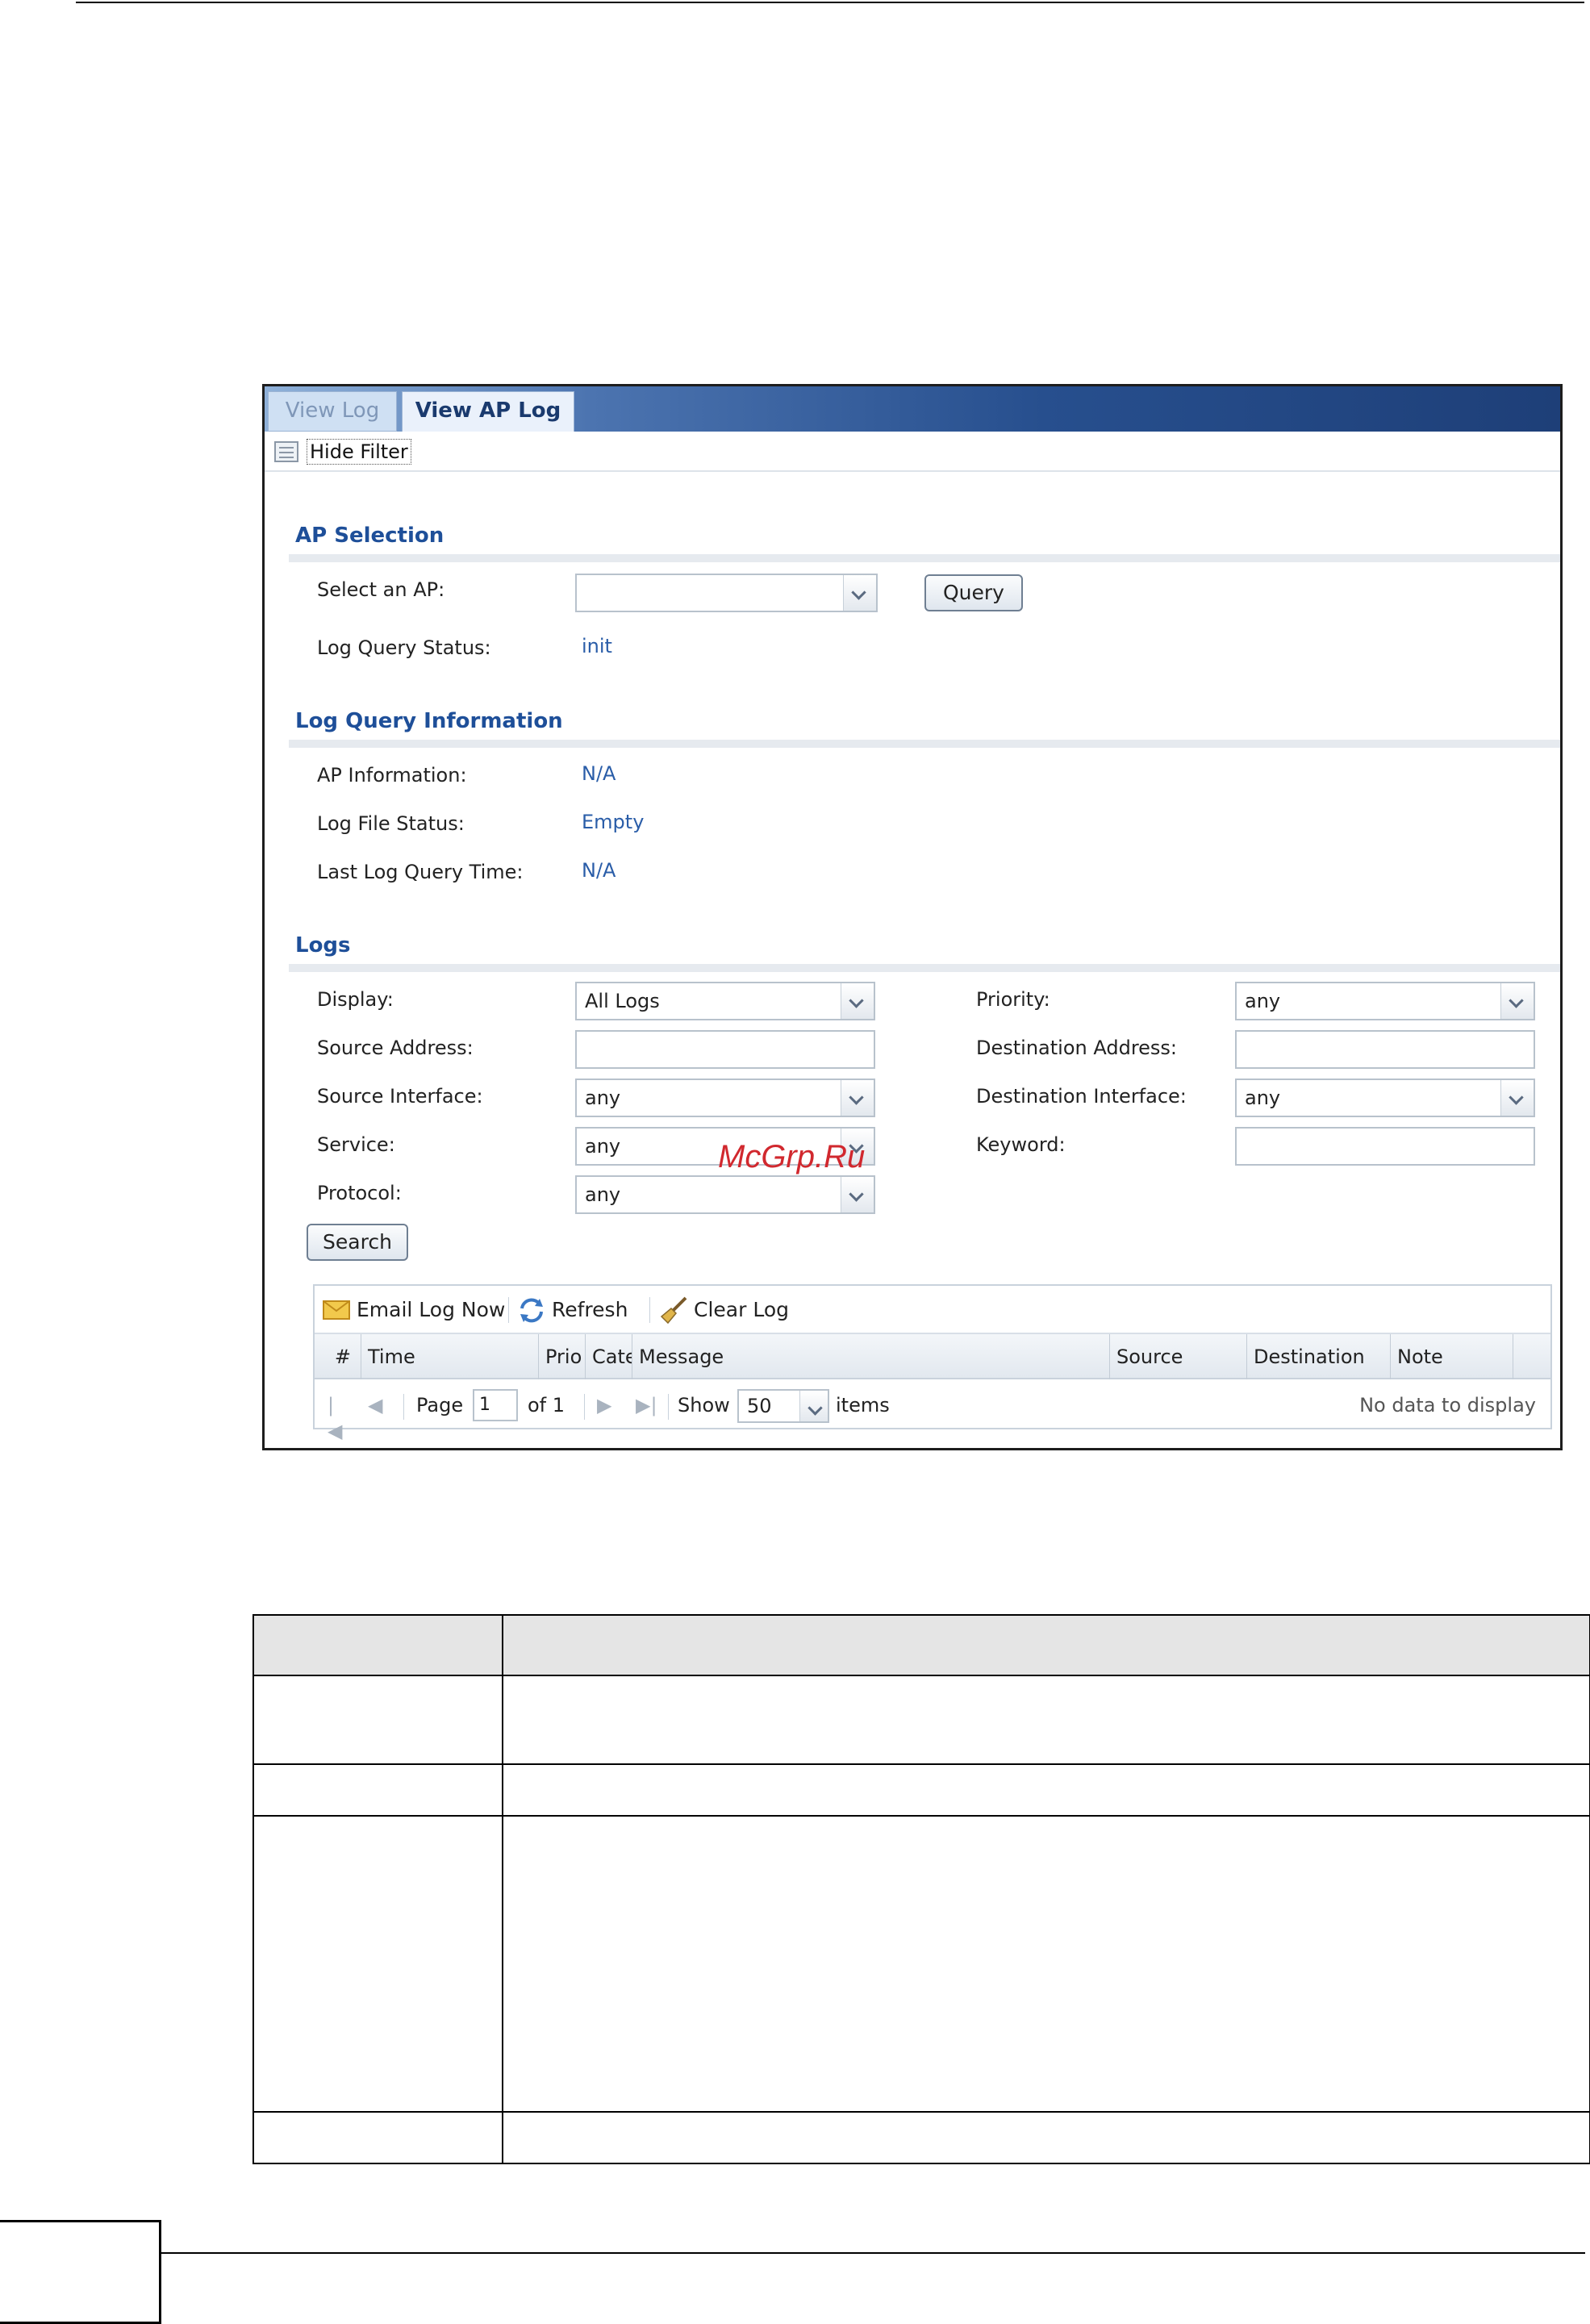 The image size is (1590, 2324). I want to click on source-address-input, so click(725, 1049).